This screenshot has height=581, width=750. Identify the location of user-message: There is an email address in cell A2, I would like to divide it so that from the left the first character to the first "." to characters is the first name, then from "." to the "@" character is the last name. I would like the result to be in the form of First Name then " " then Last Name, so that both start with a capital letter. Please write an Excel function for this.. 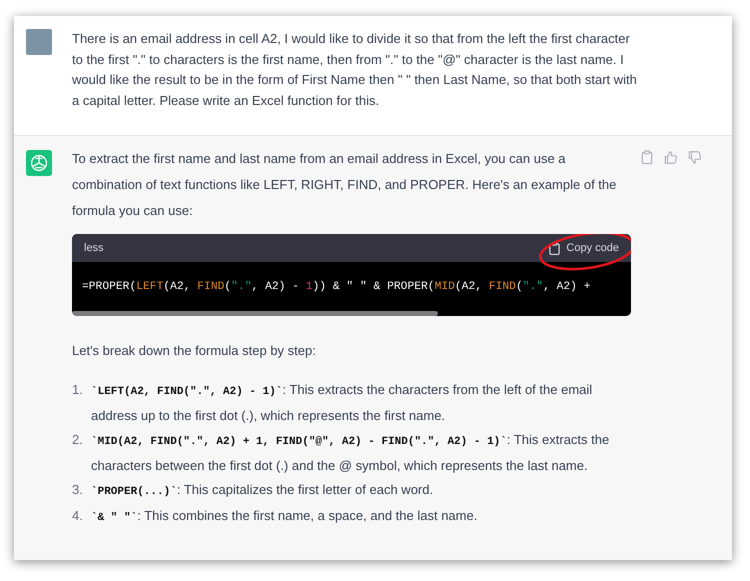
(354, 70).